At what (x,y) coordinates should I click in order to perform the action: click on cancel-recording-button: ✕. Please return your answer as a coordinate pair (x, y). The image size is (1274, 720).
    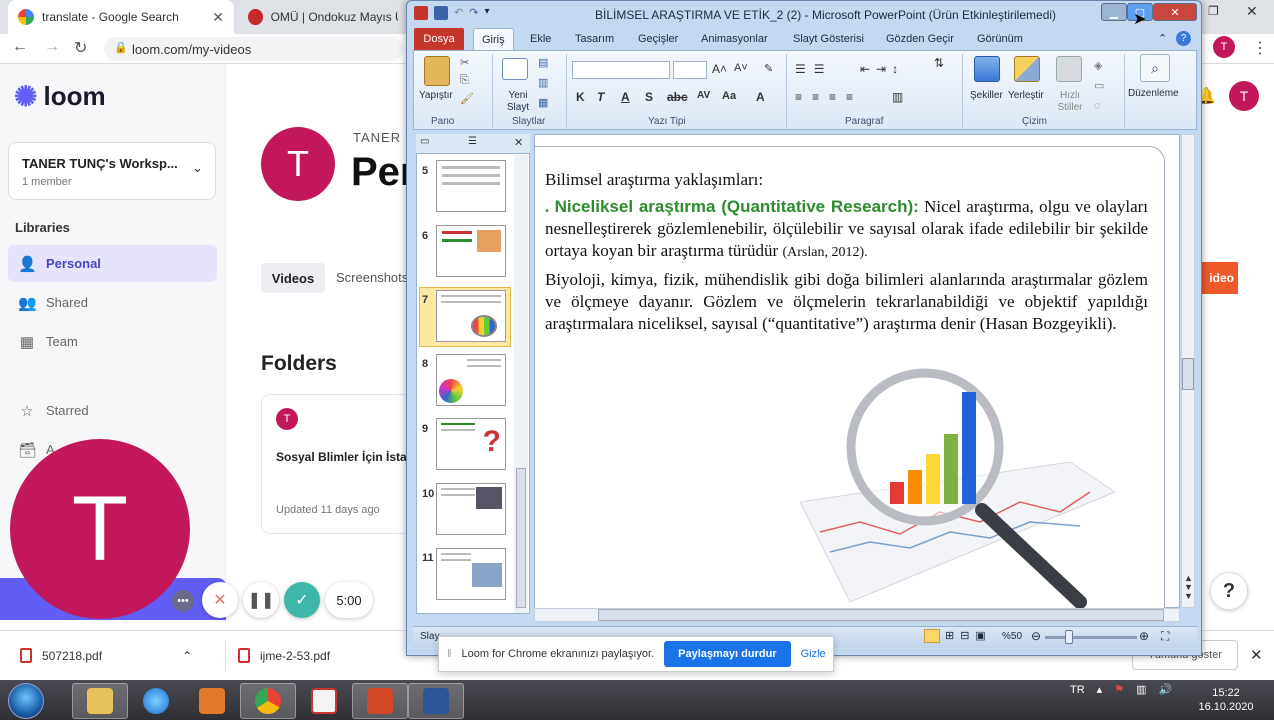
    Looking at the image, I should click on (220, 600).